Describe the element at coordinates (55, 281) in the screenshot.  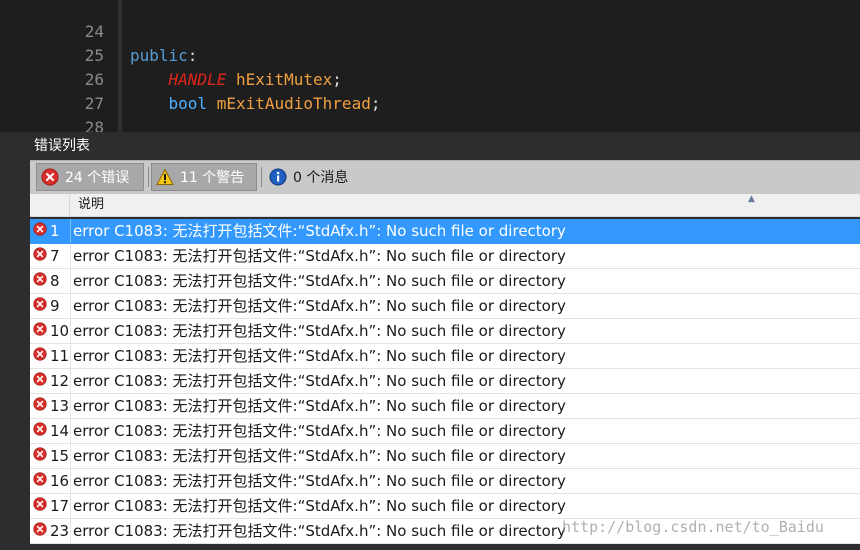
I see `row-number: 8` at that location.